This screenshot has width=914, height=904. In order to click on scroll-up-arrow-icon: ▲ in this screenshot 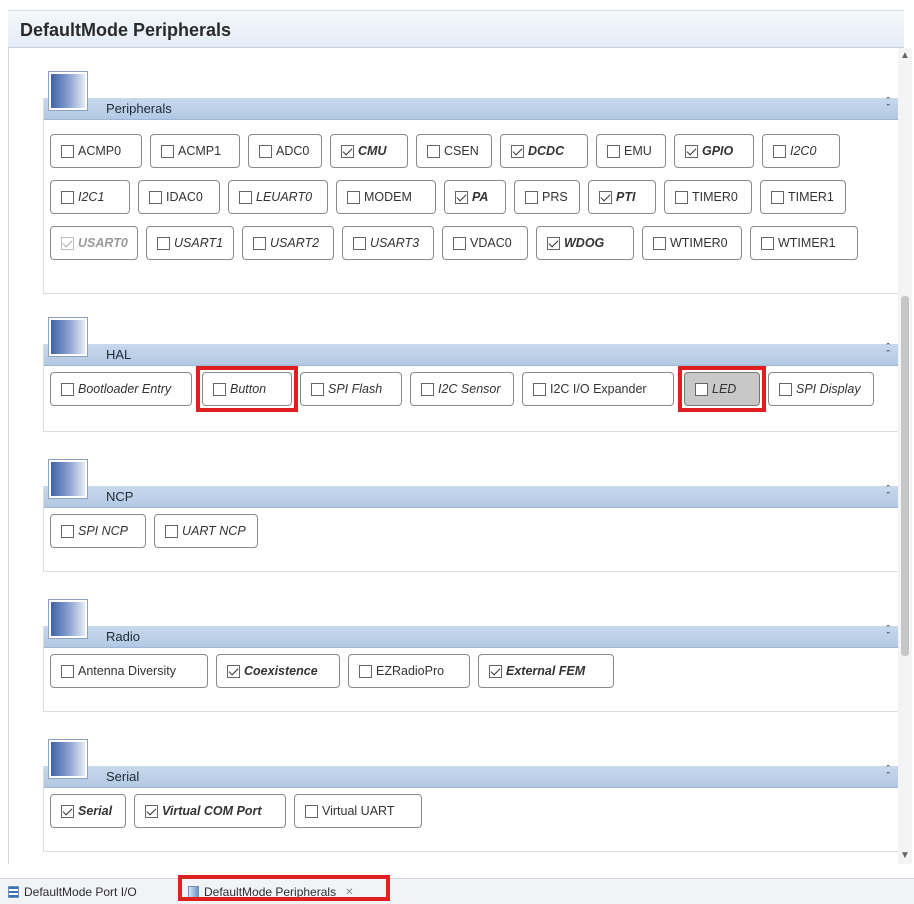, I will do `click(905, 56)`.